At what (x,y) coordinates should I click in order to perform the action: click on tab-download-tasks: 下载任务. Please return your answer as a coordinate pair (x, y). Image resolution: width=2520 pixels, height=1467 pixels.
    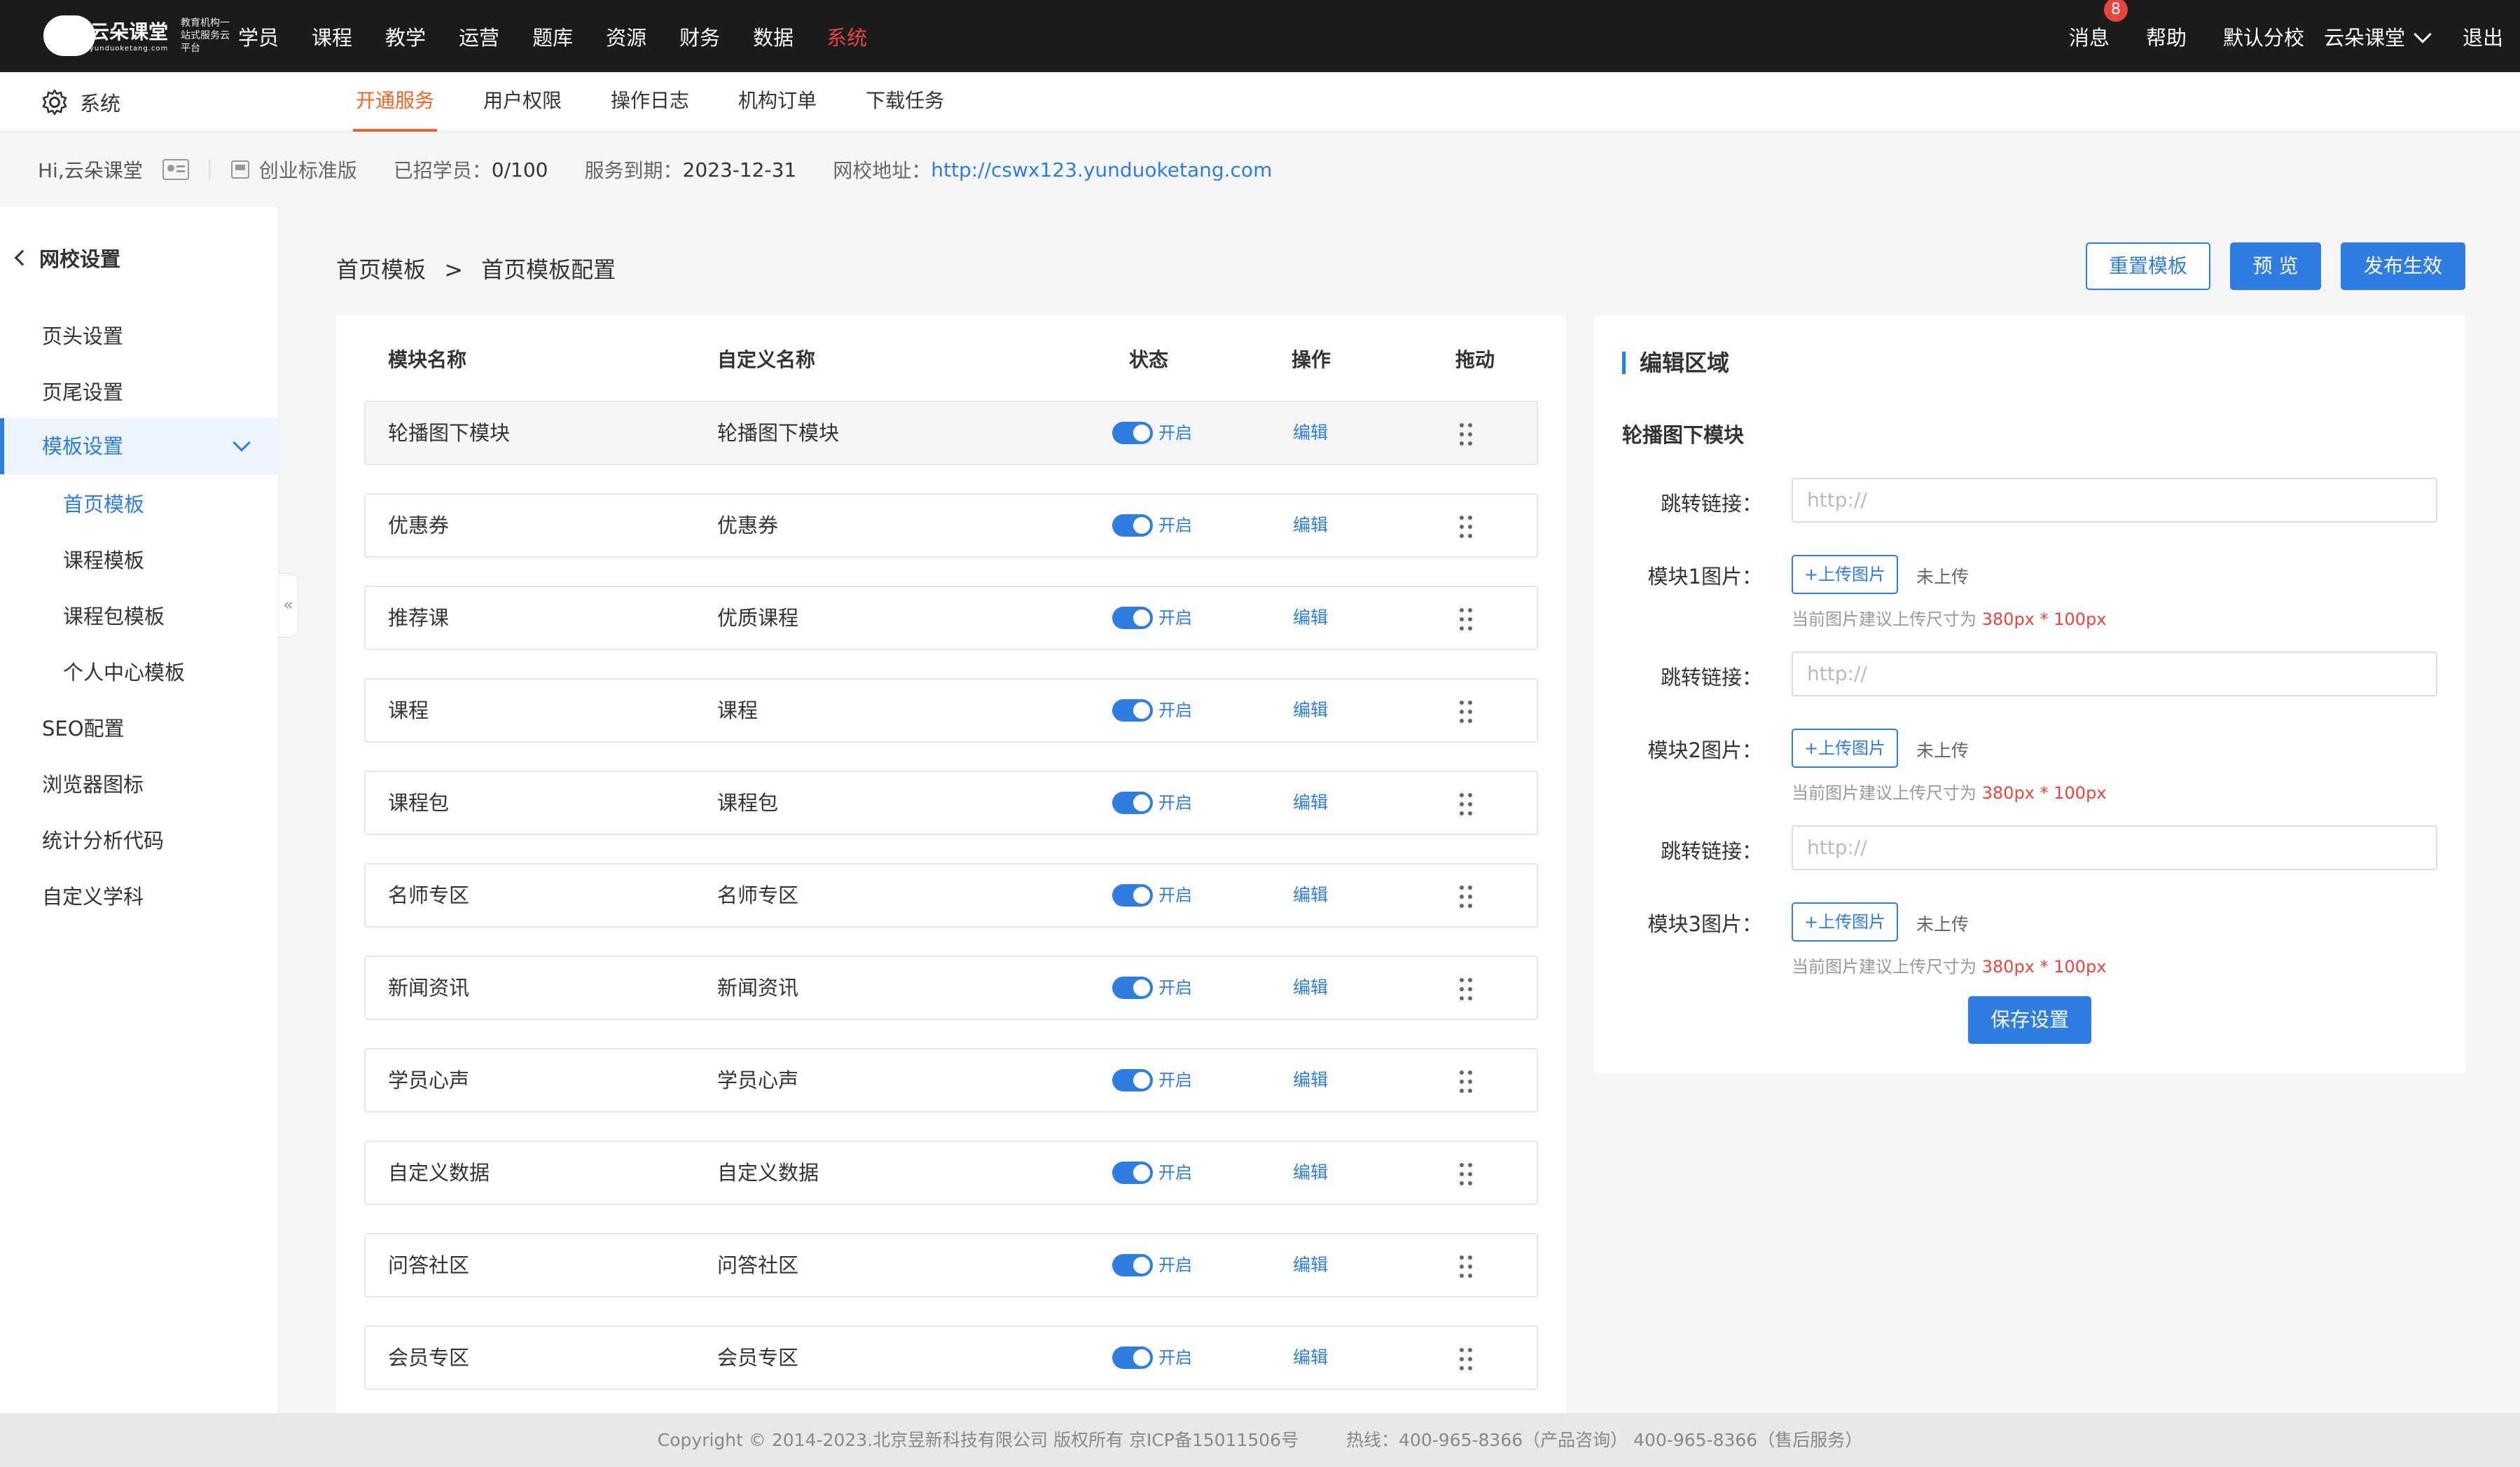
    Looking at the image, I should click on (905, 102).